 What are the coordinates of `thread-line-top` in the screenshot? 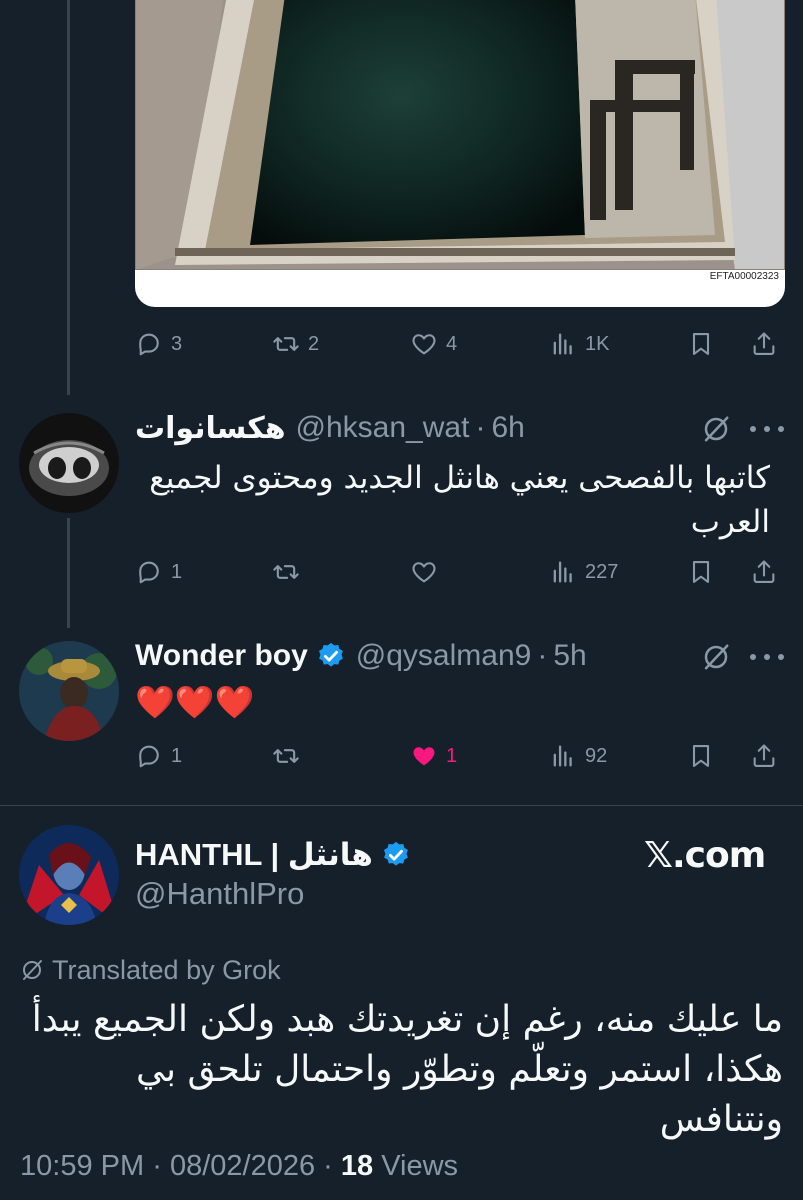 It's located at (68, 197).